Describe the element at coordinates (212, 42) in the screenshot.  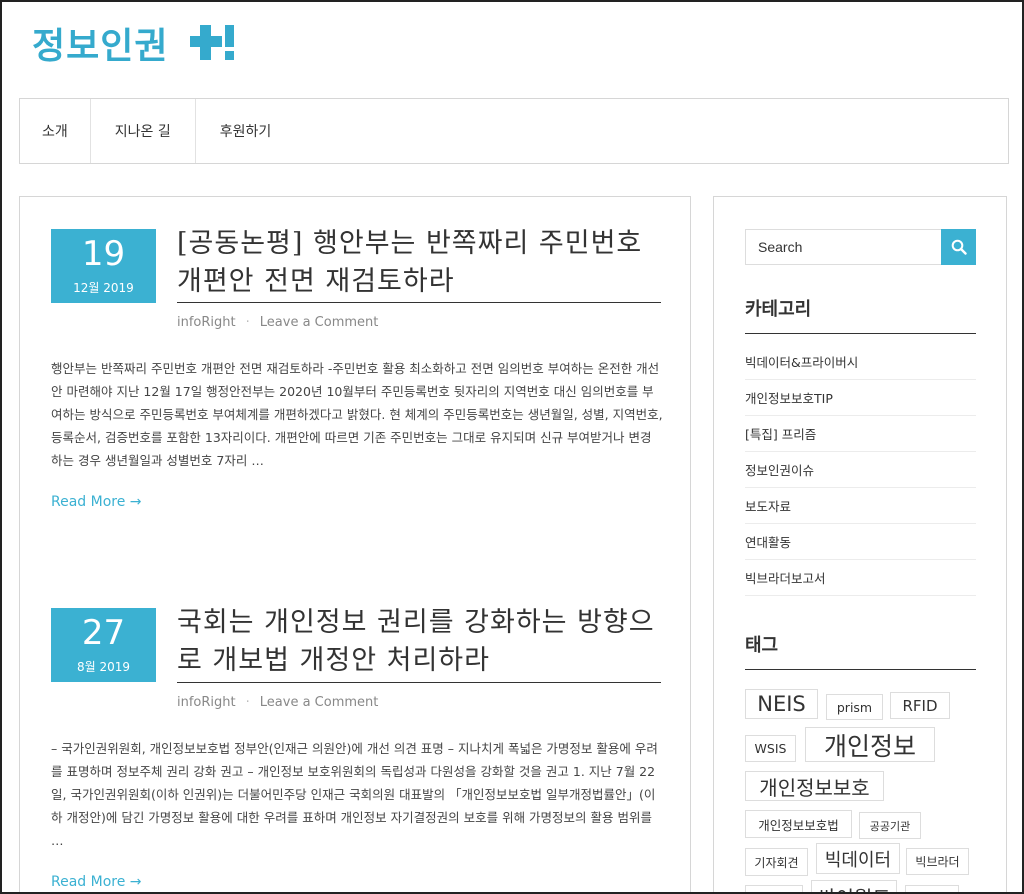
I see `plus-exclamation-icon` at that location.